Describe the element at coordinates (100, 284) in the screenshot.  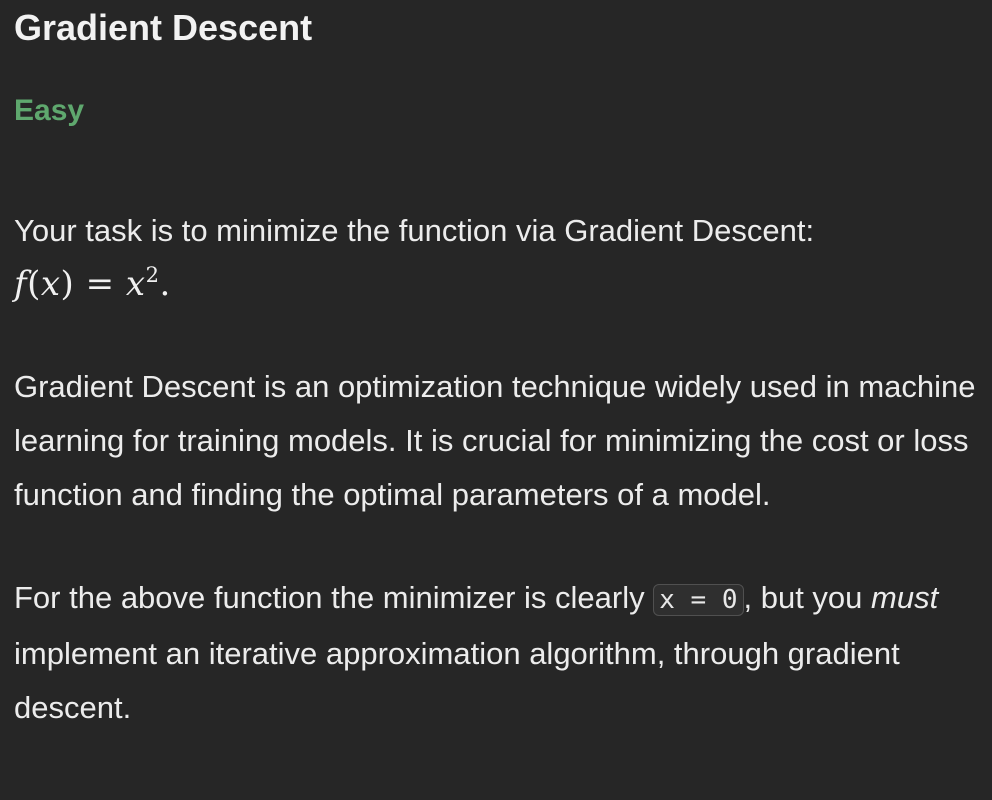
I see `formula-equals: =` at that location.